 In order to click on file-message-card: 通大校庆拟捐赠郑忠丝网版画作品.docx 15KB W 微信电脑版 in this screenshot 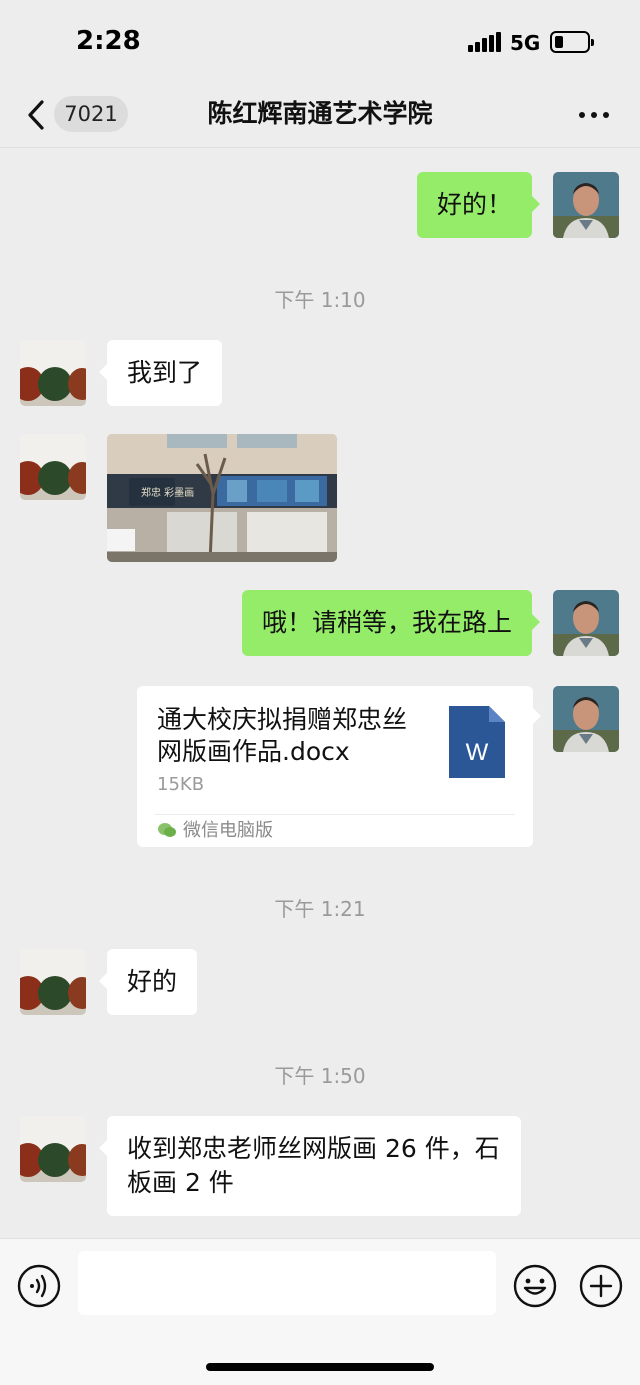, I will do `click(339, 766)`.